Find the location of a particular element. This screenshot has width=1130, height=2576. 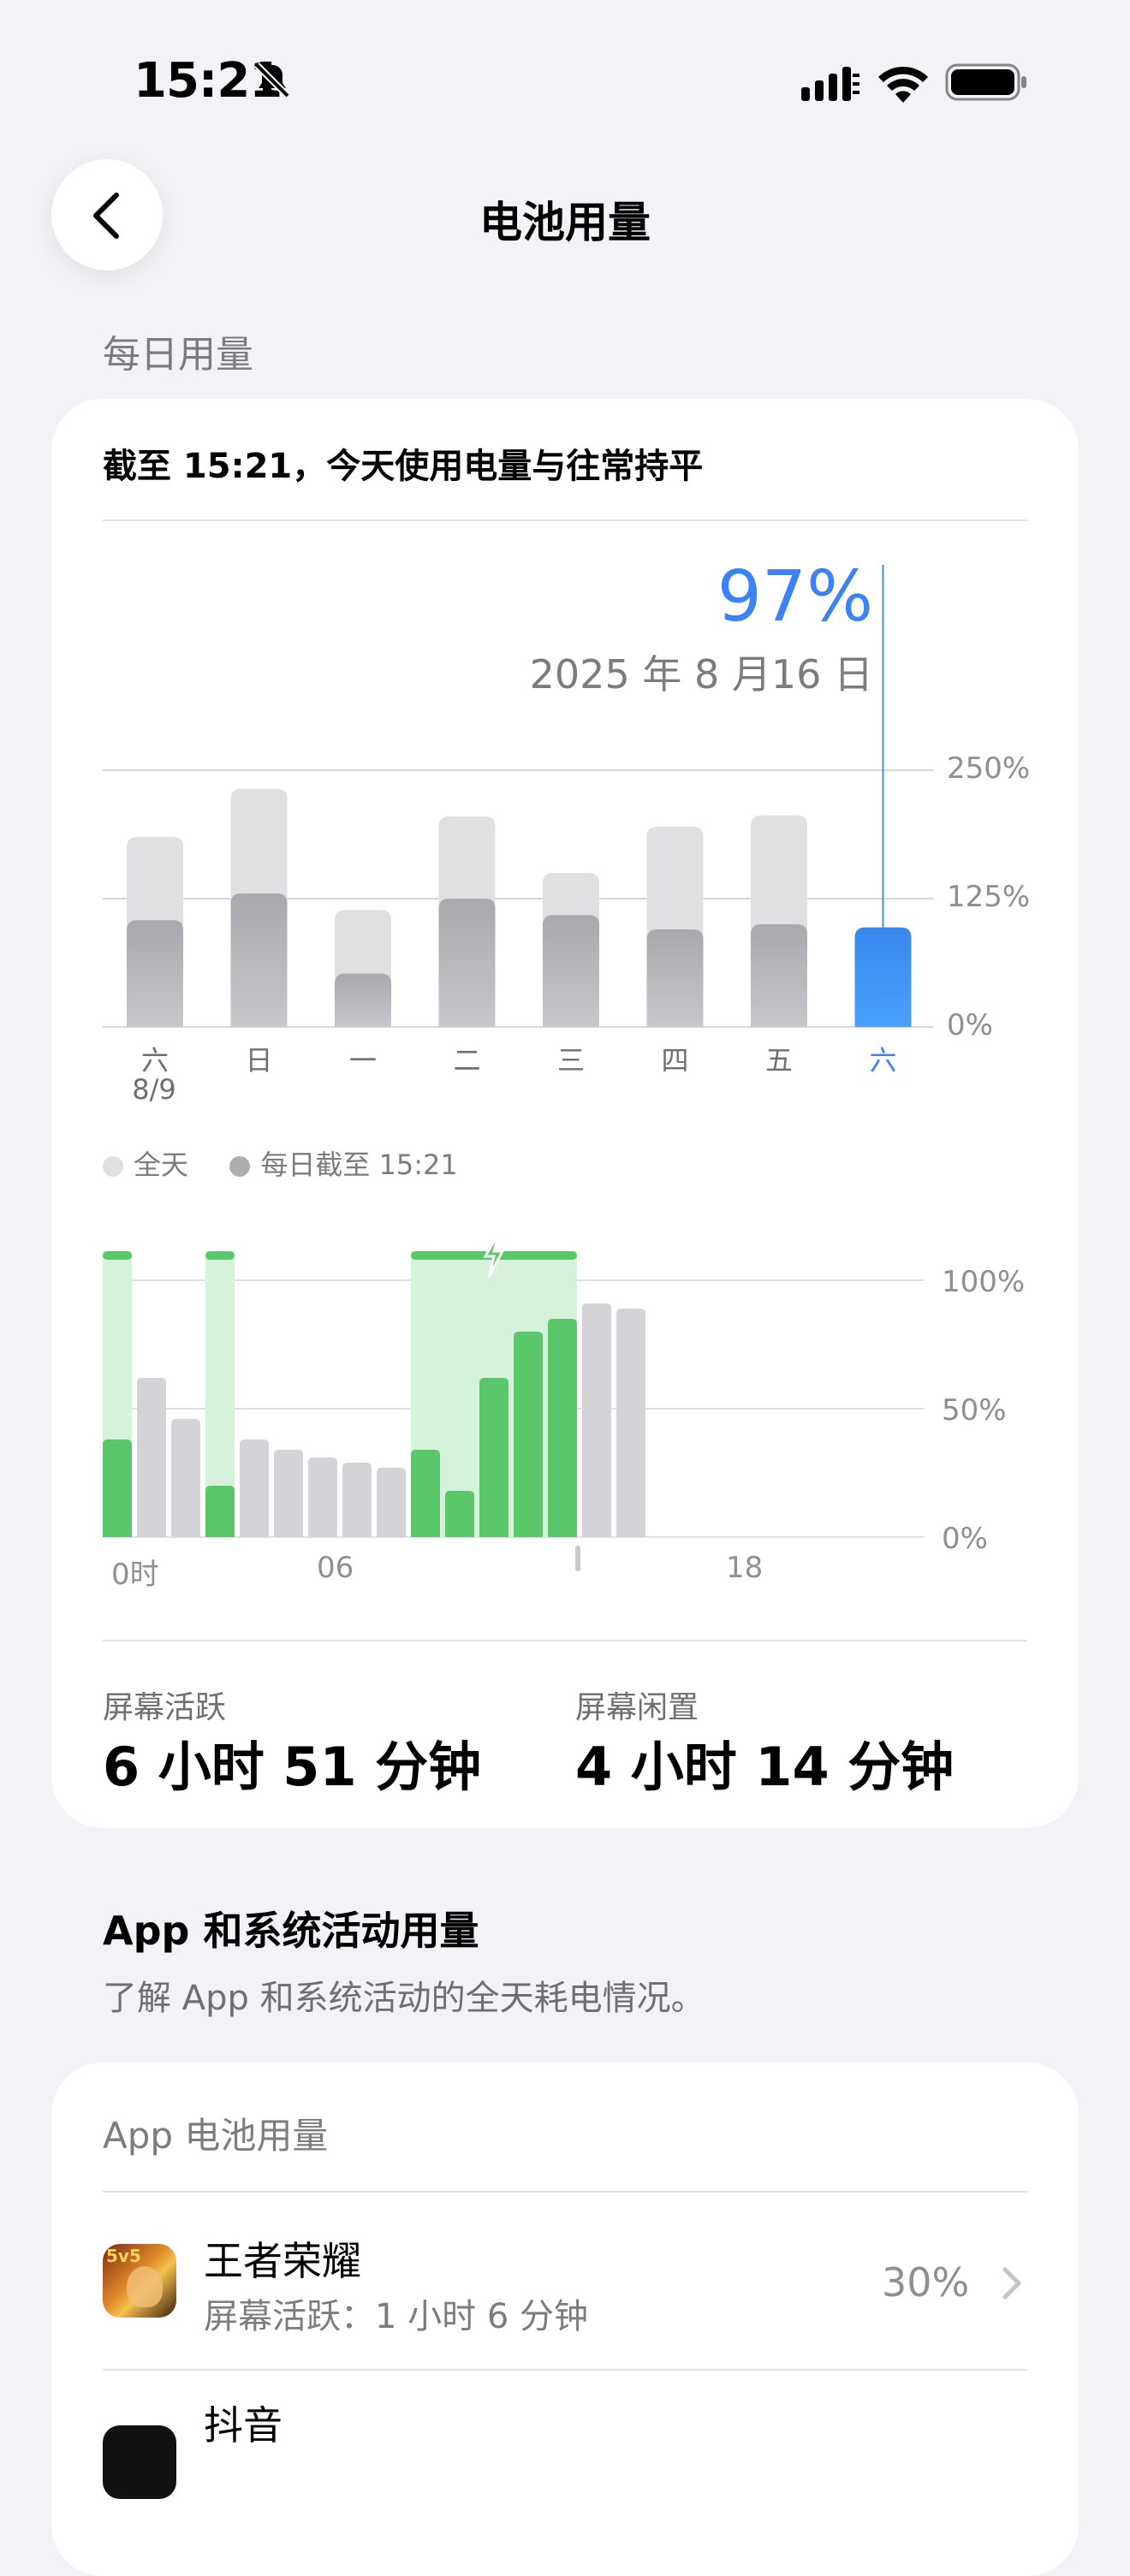

y-tick-label: 100% is located at coordinates (984, 1282).